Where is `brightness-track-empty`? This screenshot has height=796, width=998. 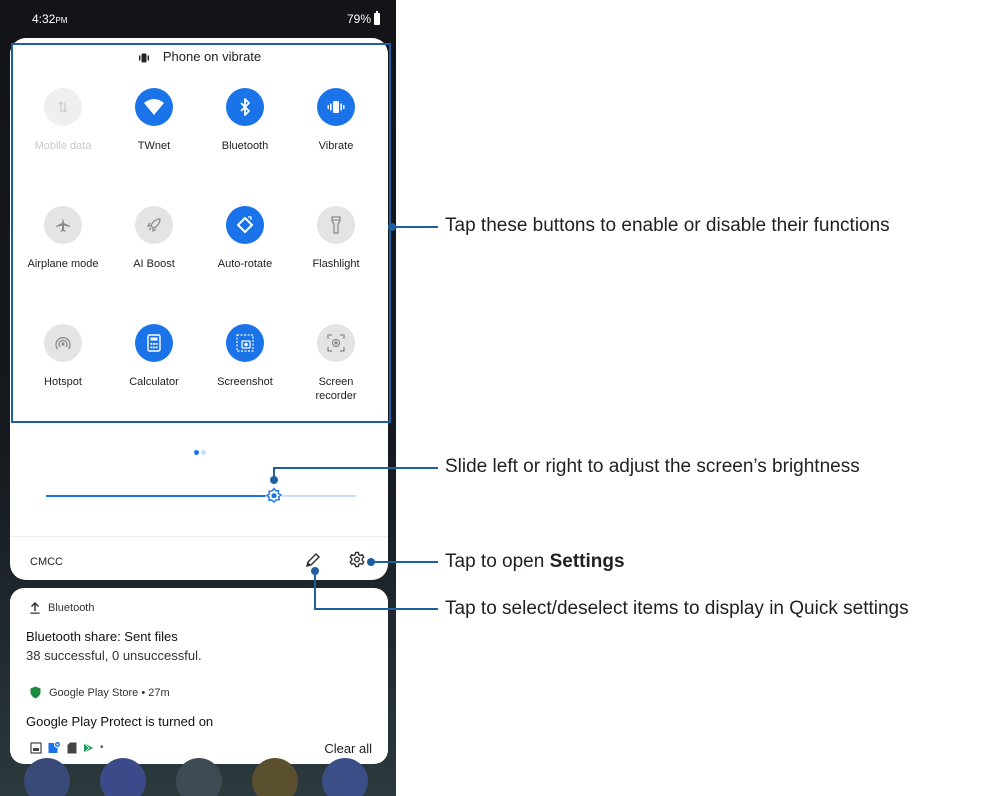 brightness-track-empty is located at coordinates (315, 496).